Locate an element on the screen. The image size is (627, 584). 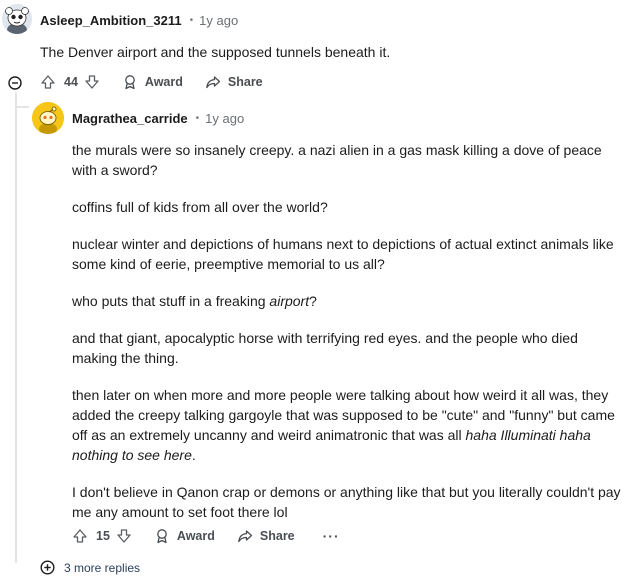
more-replies-label: 3 more replies is located at coordinates (102, 567).